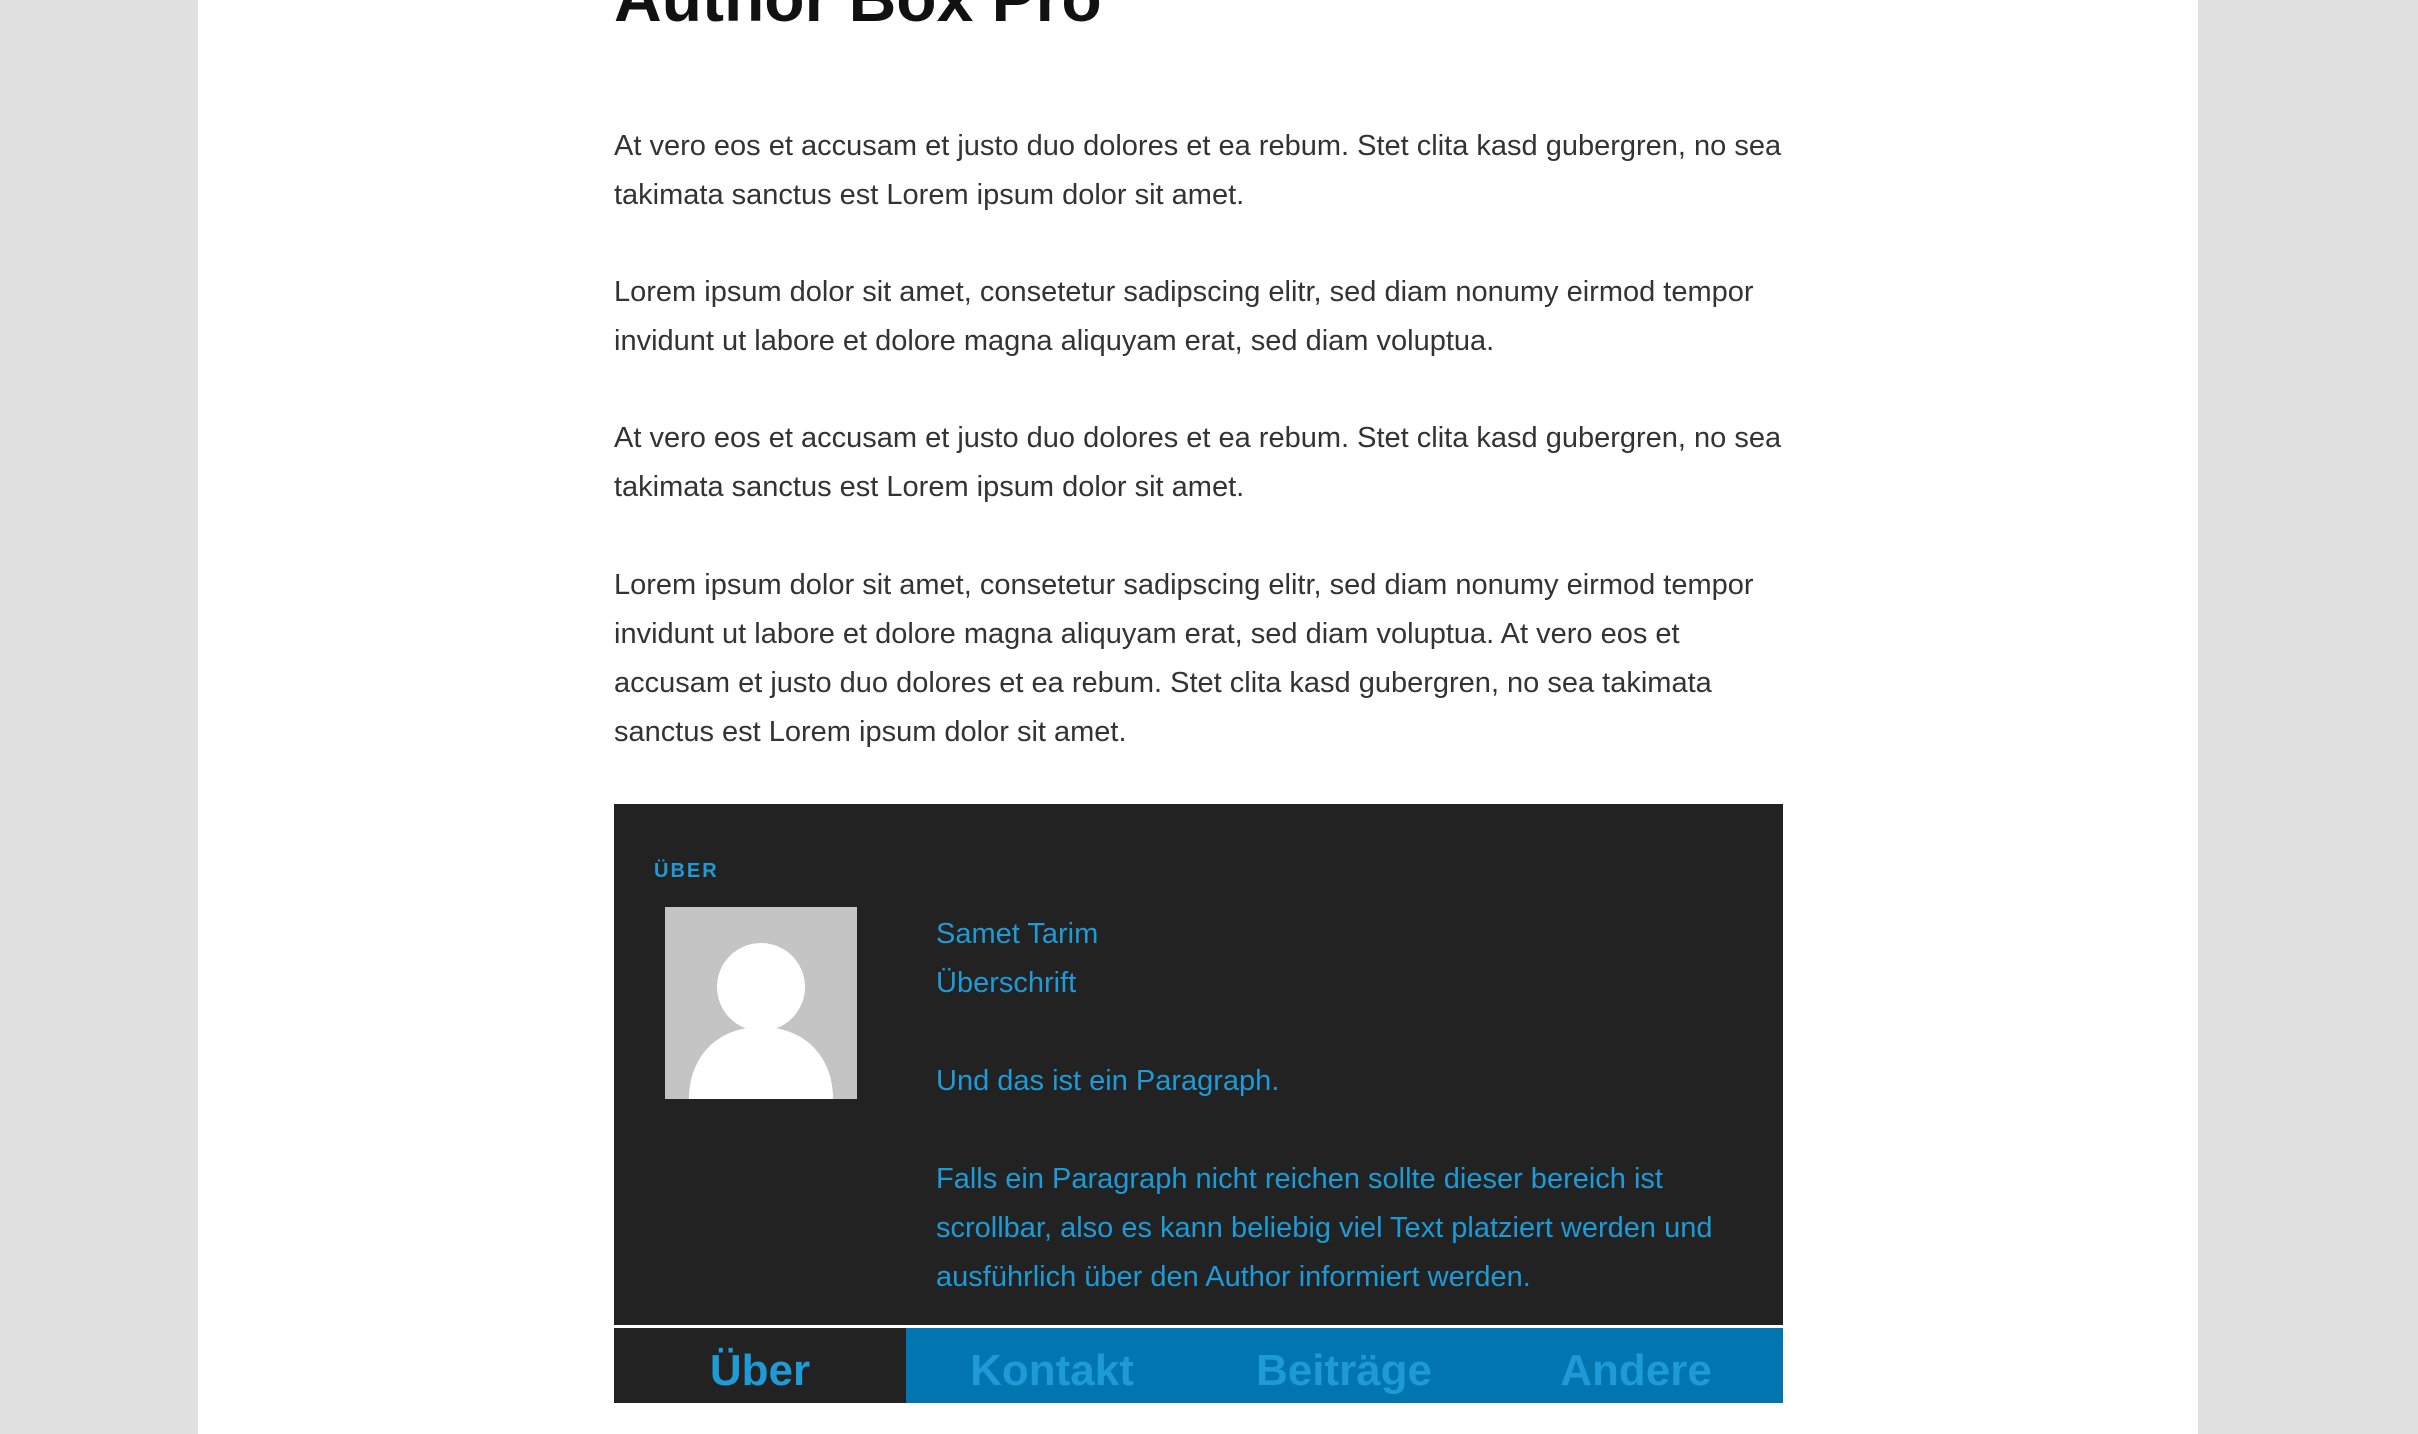 The height and width of the screenshot is (1434, 2418). I want to click on author-box-tabs: Über Kontakt Beiträge Andere, so click(1198, 1365).